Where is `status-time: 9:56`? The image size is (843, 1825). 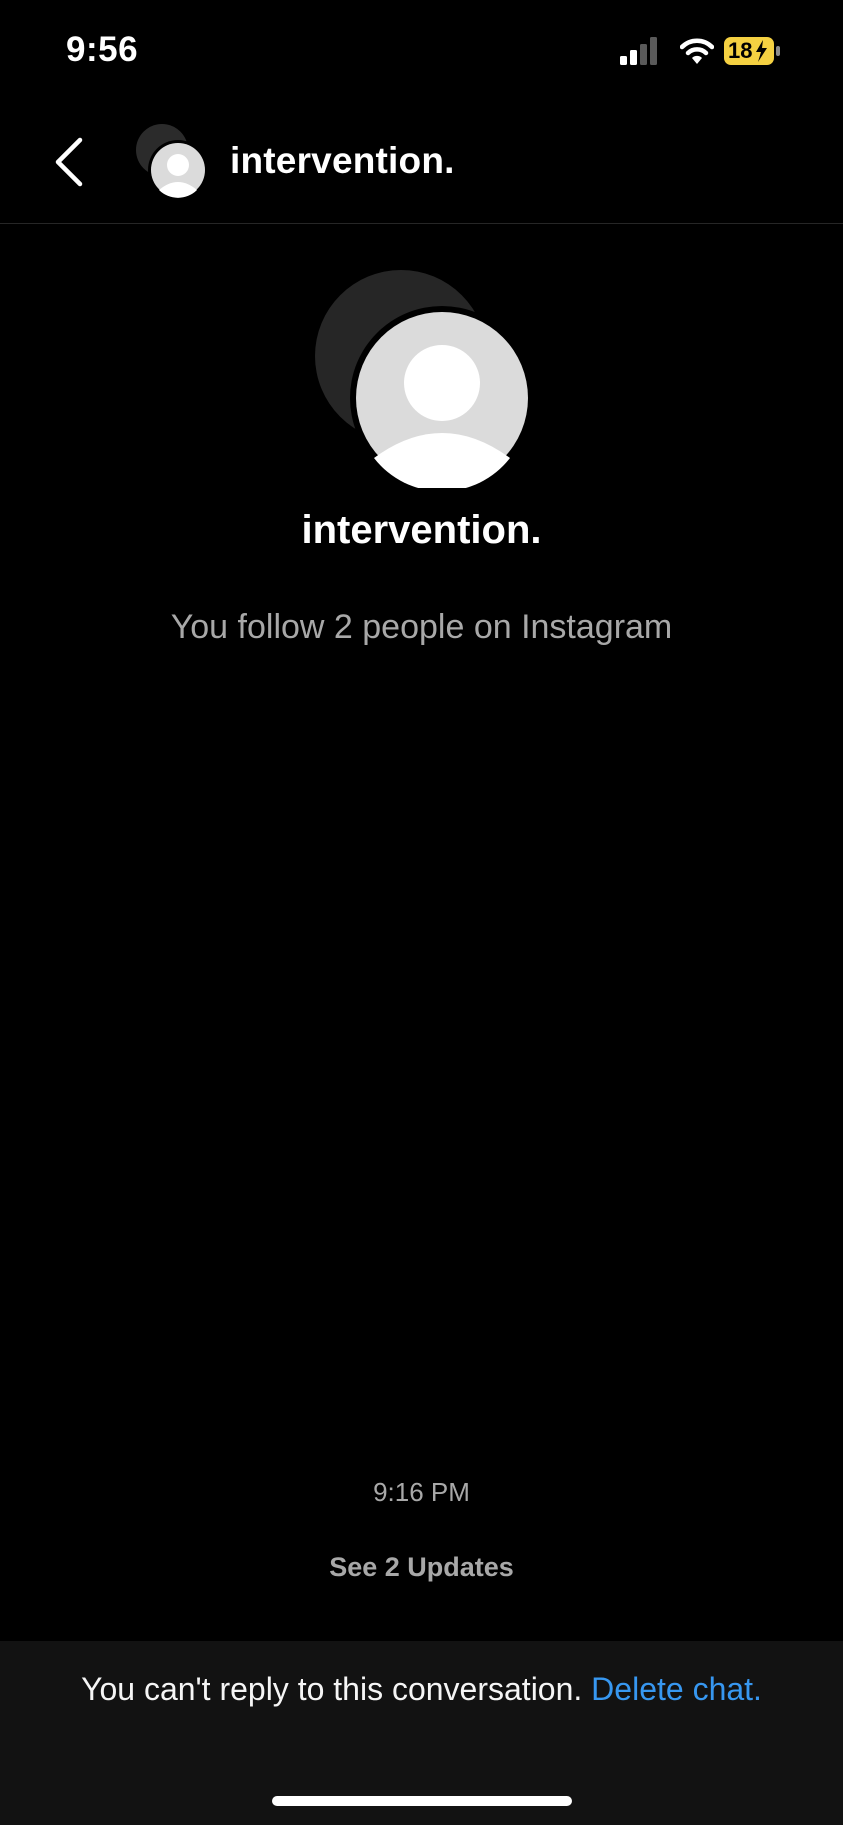
status-time: 9:56 is located at coordinates (102, 49).